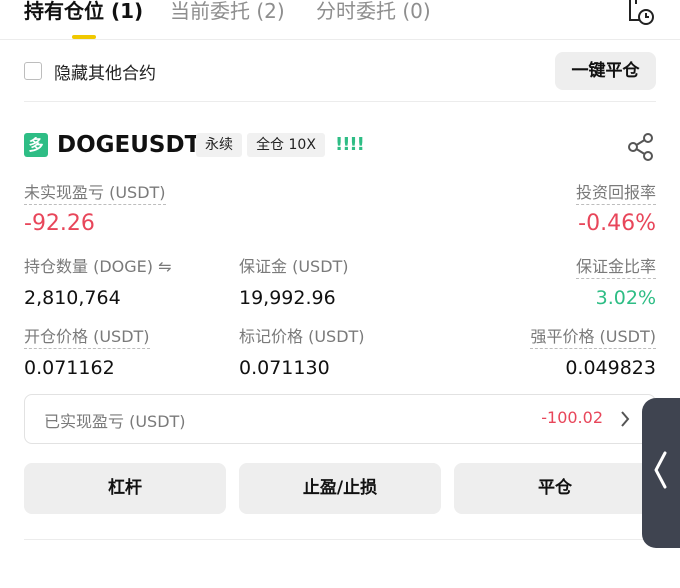  Describe the element at coordinates (350, 144) in the screenshot. I see `signal-strength-icon: !!!!` at that location.